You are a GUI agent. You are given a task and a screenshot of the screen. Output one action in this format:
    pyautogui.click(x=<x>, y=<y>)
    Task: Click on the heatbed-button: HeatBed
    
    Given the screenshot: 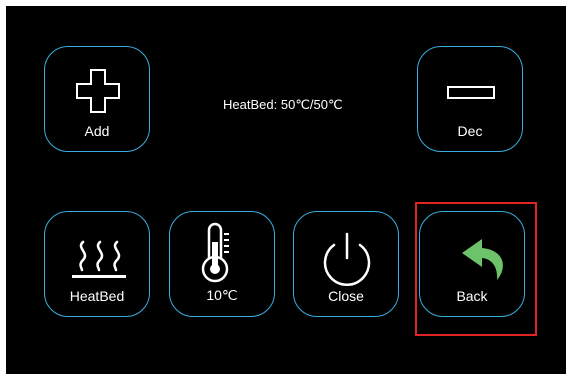 What is the action you would take?
    pyautogui.click(x=97, y=264)
    